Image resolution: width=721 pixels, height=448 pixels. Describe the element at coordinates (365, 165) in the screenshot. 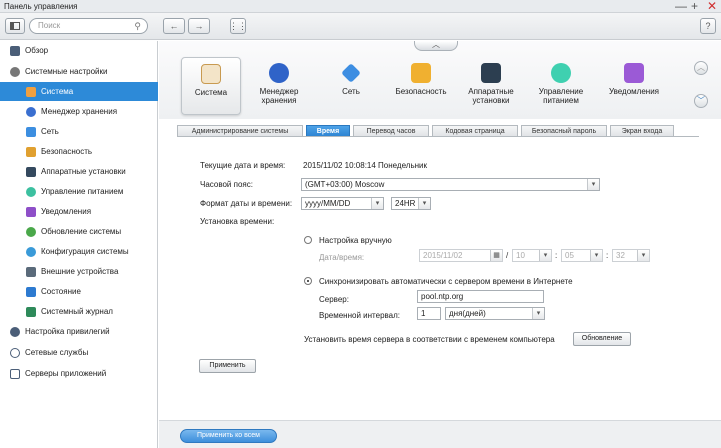

I see `current-datetime-value: 2015/11/02 10:08:14 Понедельник` at that location.